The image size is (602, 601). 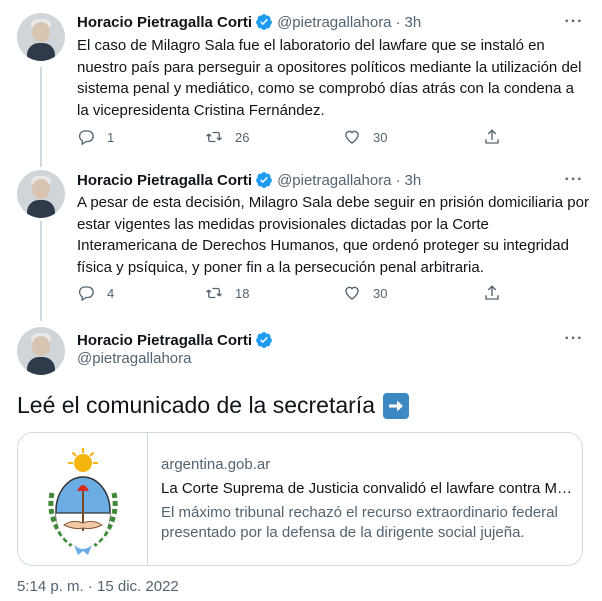 I want to click on reply-button: 4, so click(x=95, y=293).